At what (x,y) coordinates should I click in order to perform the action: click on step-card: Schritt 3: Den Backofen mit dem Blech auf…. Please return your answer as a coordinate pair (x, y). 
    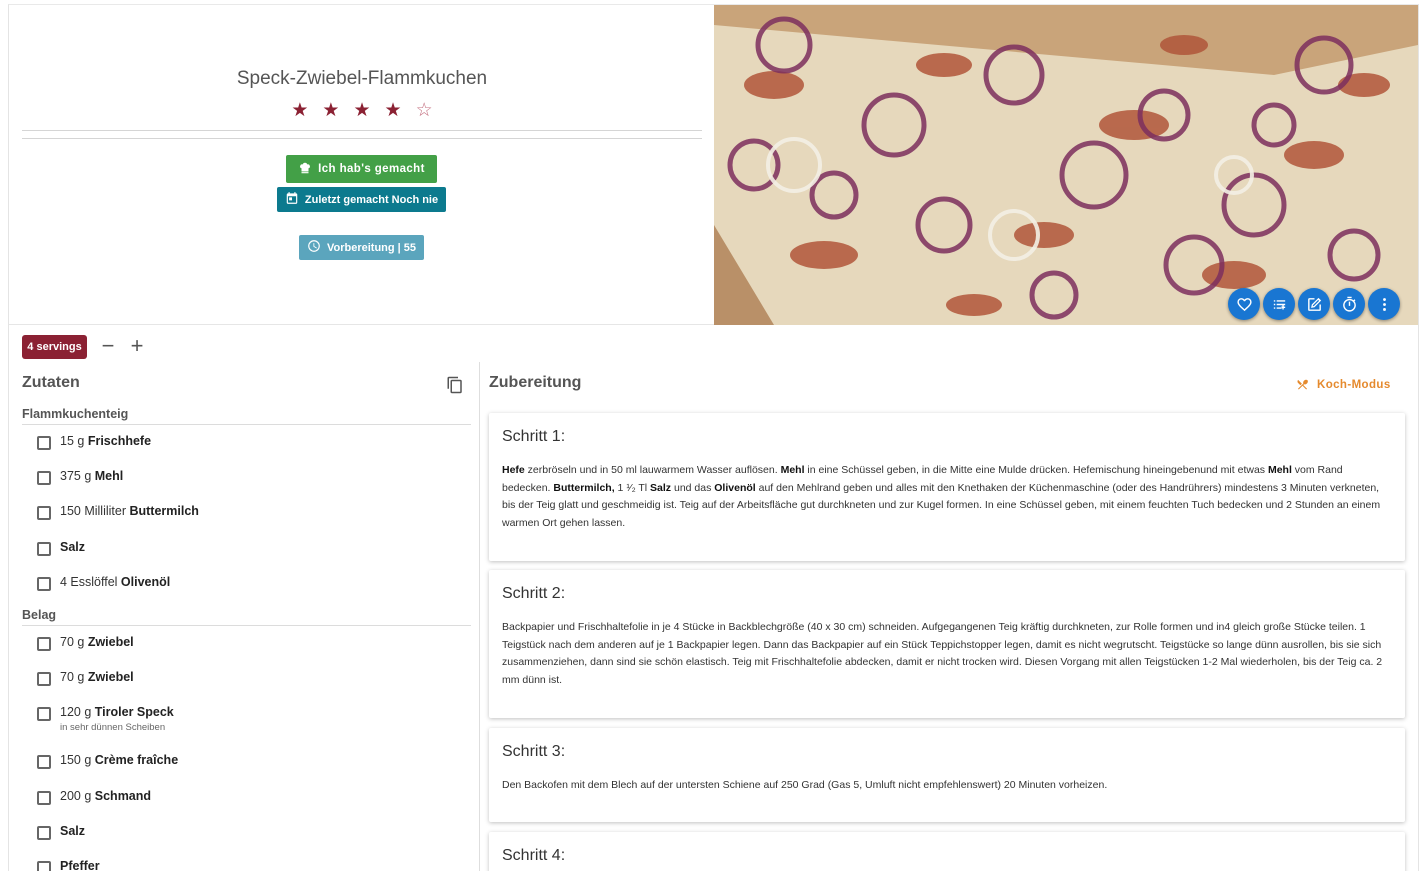
    Looking at the image, I should click on (947, 775).